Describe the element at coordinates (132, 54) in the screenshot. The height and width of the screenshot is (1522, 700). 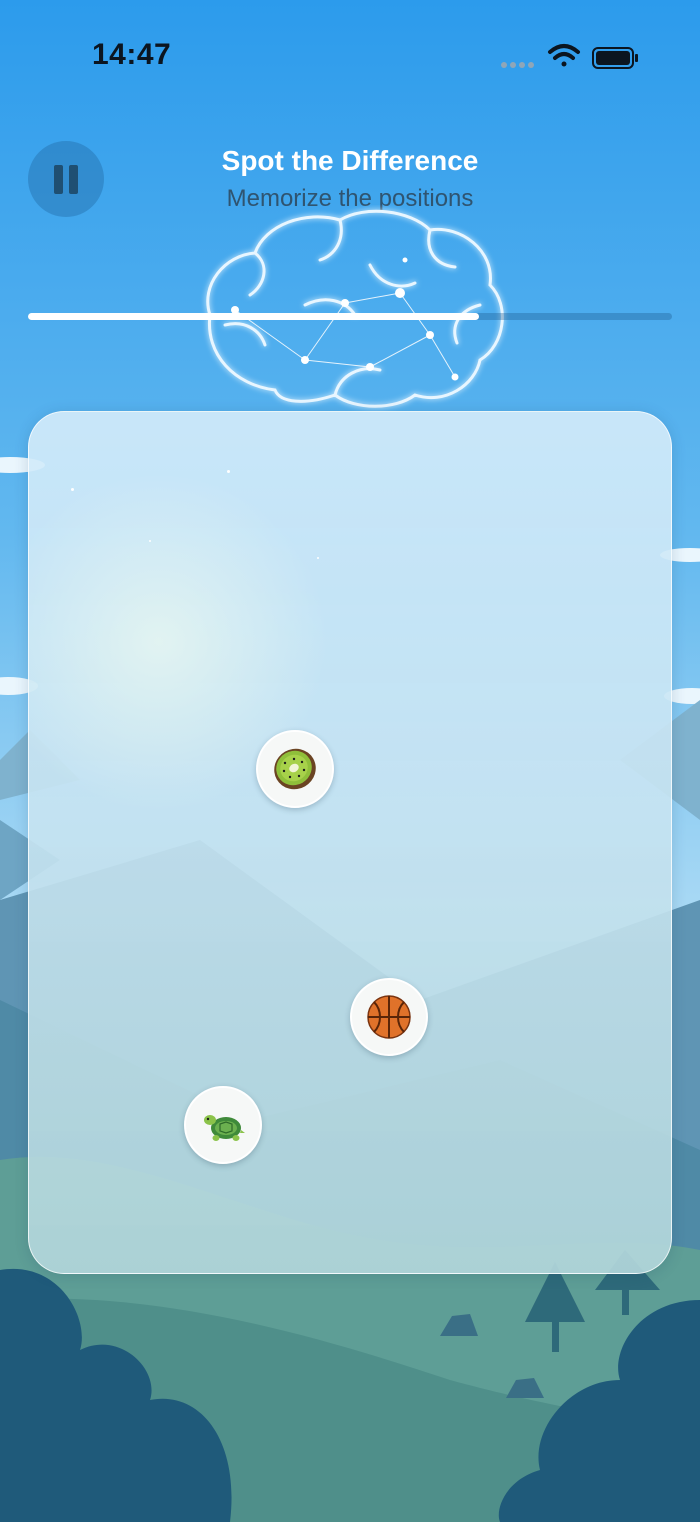
I see `status-time: 14:47` at that location.